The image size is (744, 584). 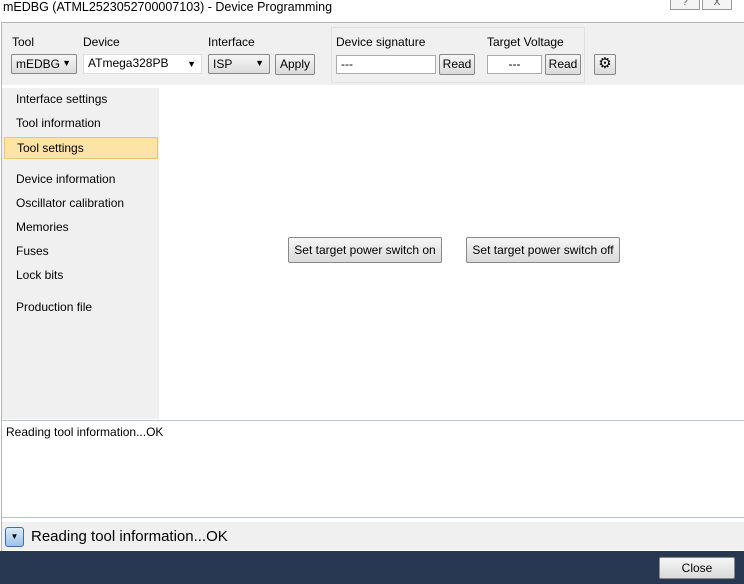 I want to click on device-value: ATmega328PB, so click(x=128, y=63).